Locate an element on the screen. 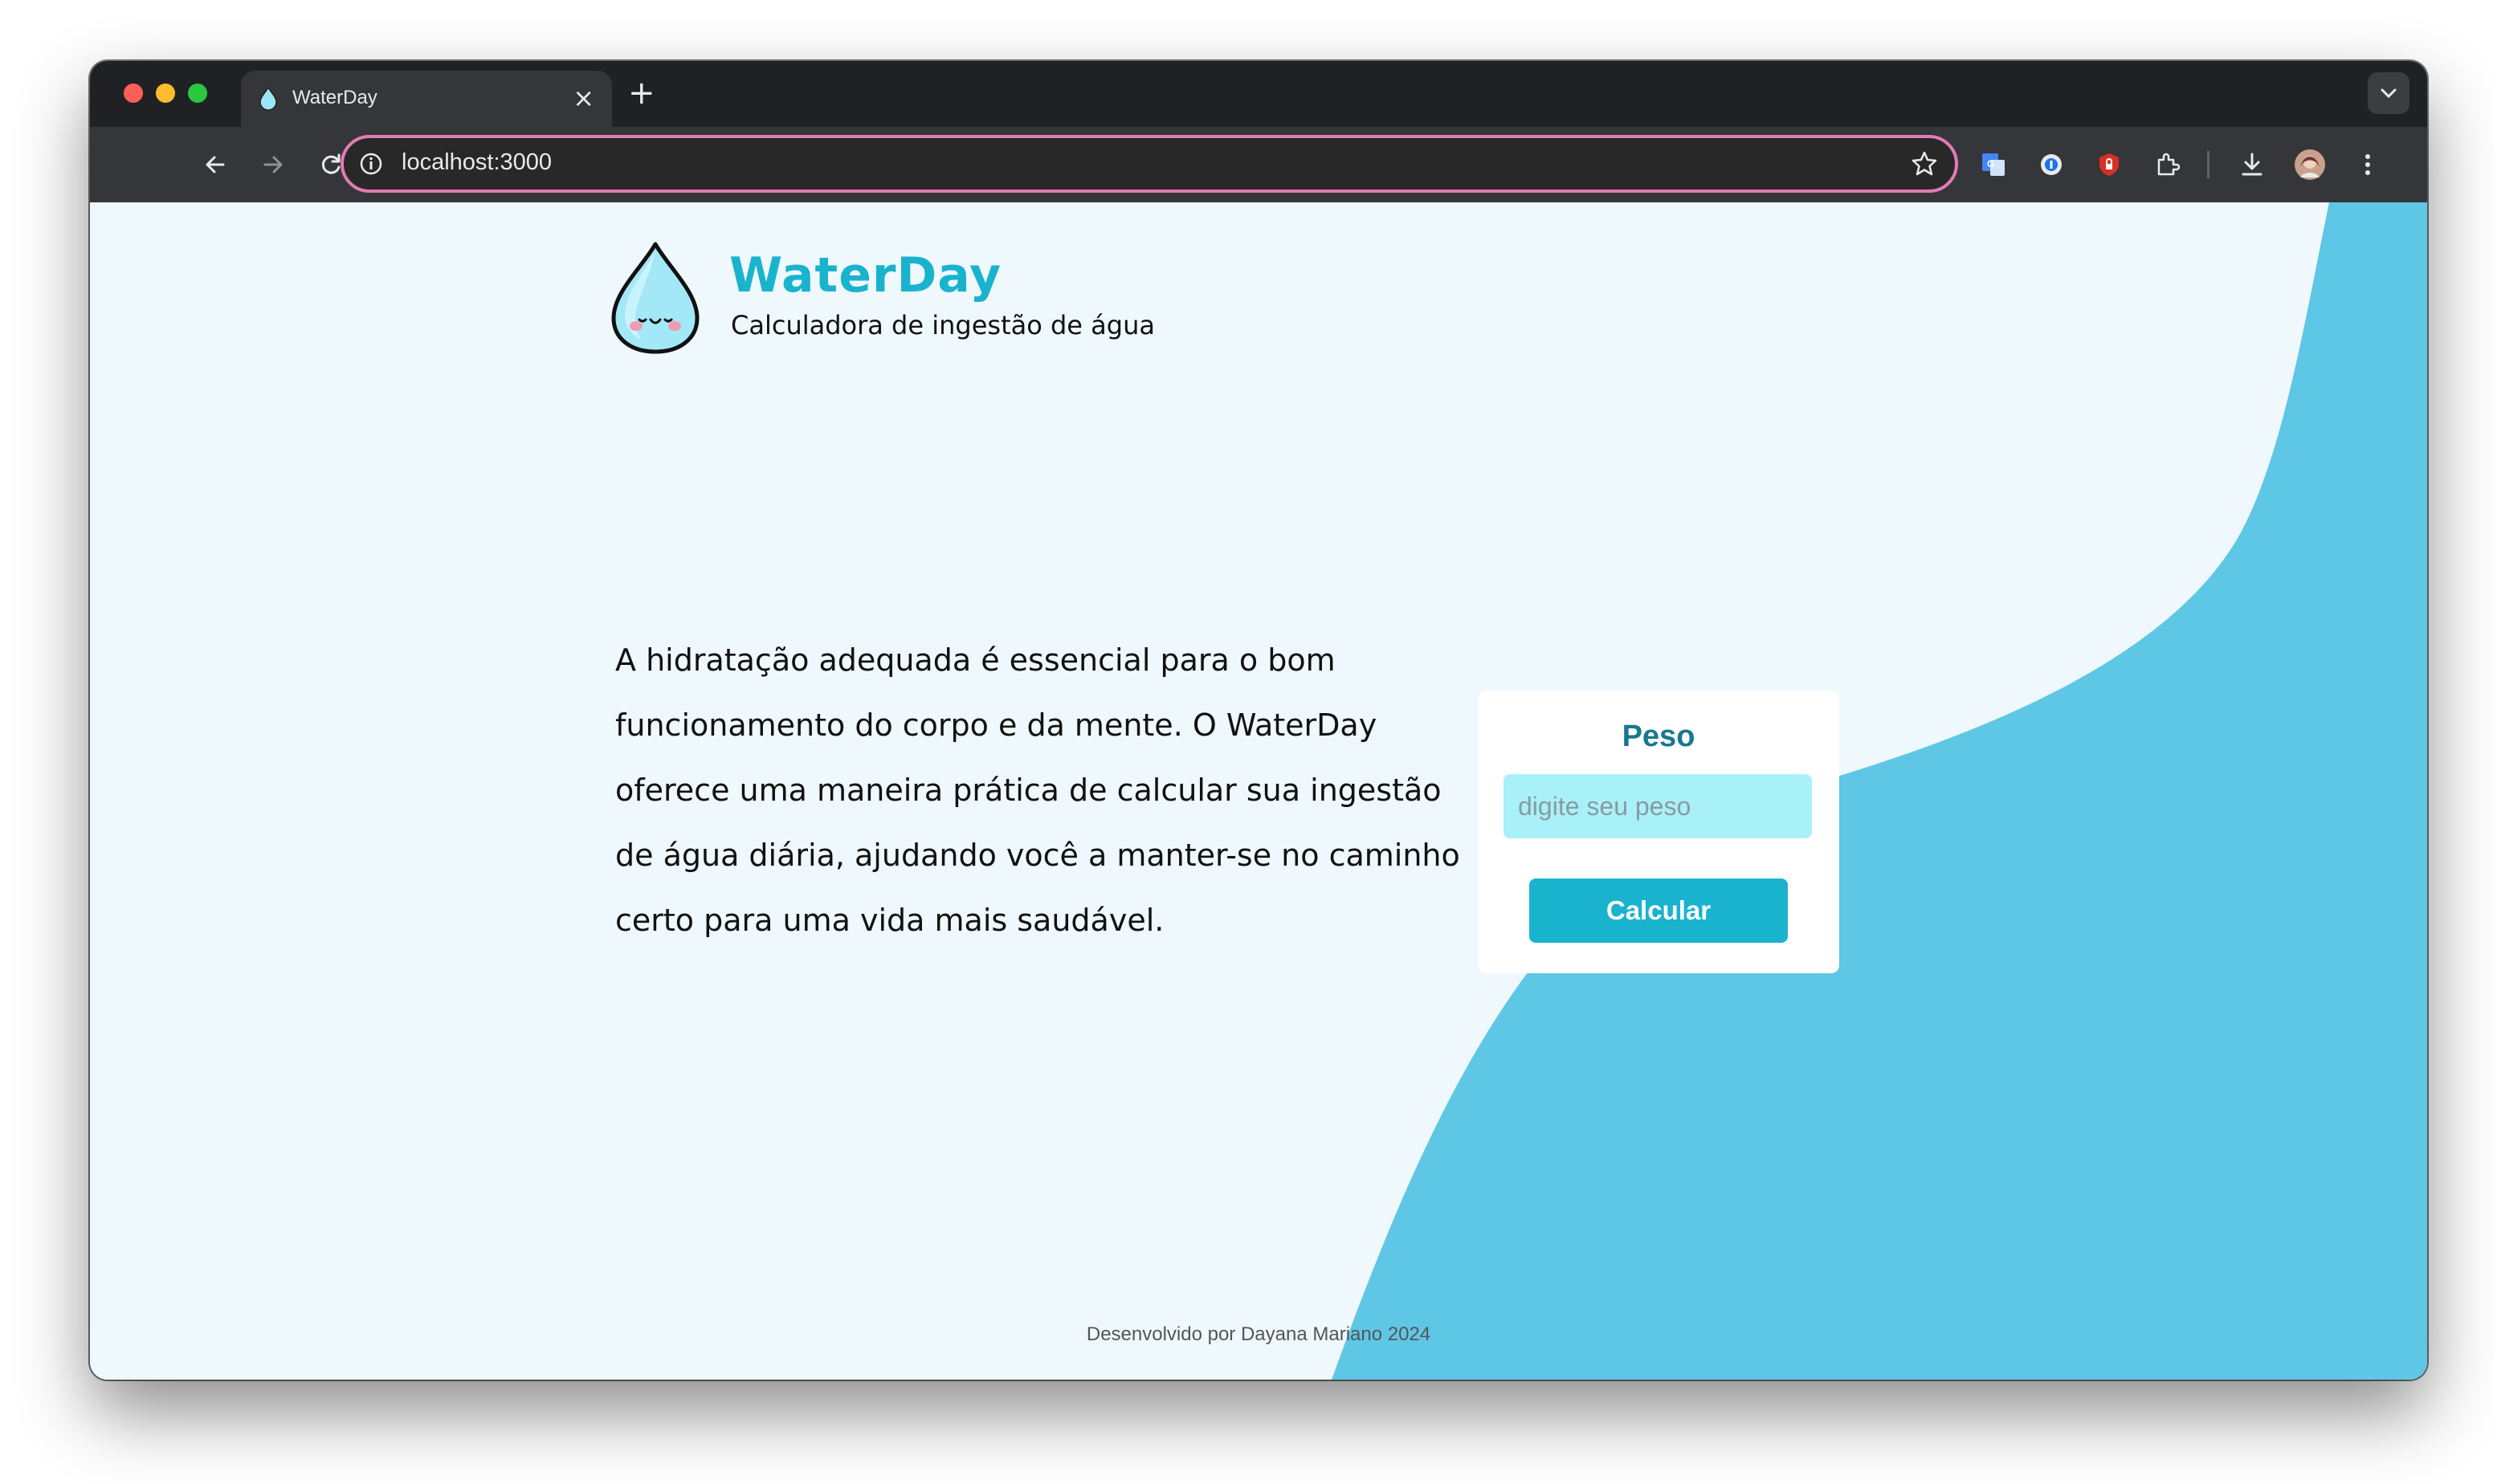 Image resolution: width=2493 pixels, height=1484 pixels. password-manager-icon is located at coordinates (2051, 164).